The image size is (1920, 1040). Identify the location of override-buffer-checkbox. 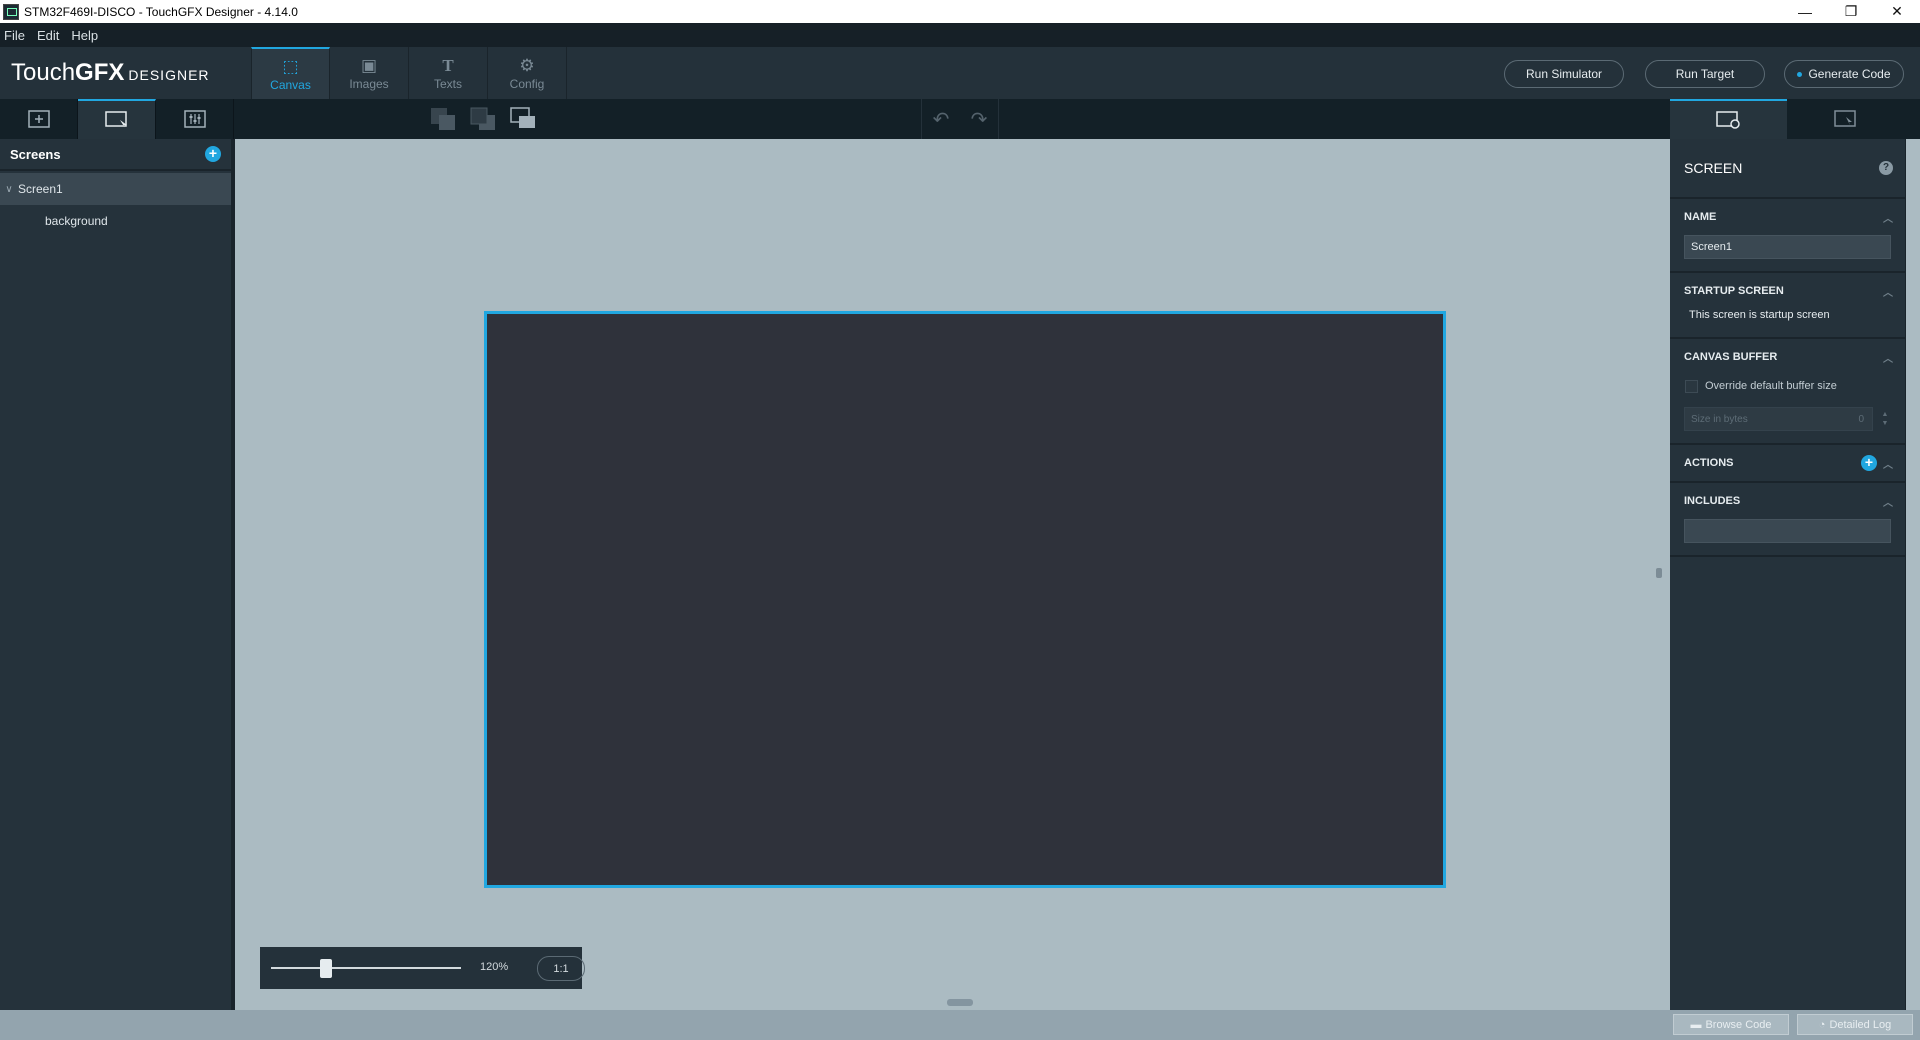
(1691, 386).